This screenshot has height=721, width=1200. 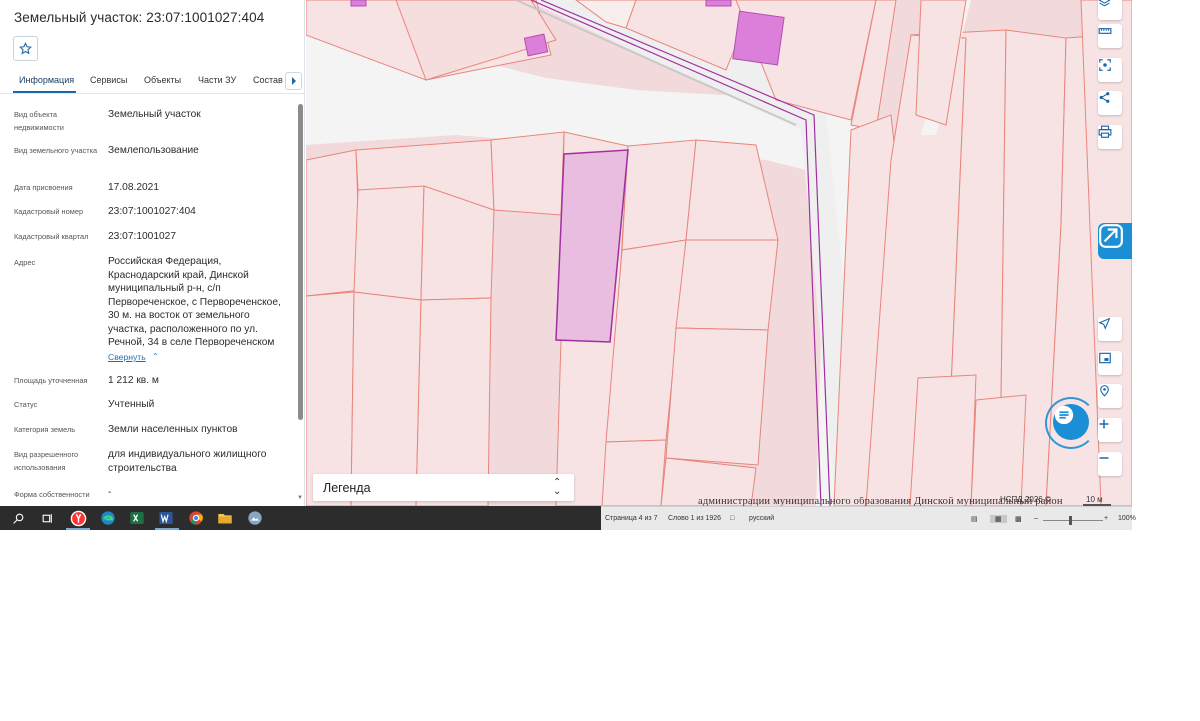 I want to click on read-mode-icon: ▤, so click(x=974, y=519).